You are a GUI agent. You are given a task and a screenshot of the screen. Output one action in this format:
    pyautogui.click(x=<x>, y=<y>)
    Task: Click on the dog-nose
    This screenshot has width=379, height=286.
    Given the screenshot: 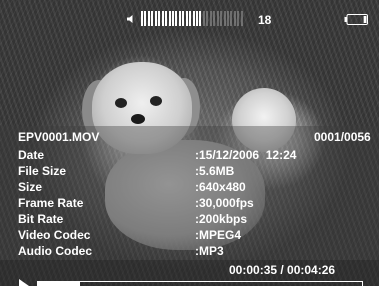 What is the action you would take?
    pyautogui.click(x=138, y=119)
    